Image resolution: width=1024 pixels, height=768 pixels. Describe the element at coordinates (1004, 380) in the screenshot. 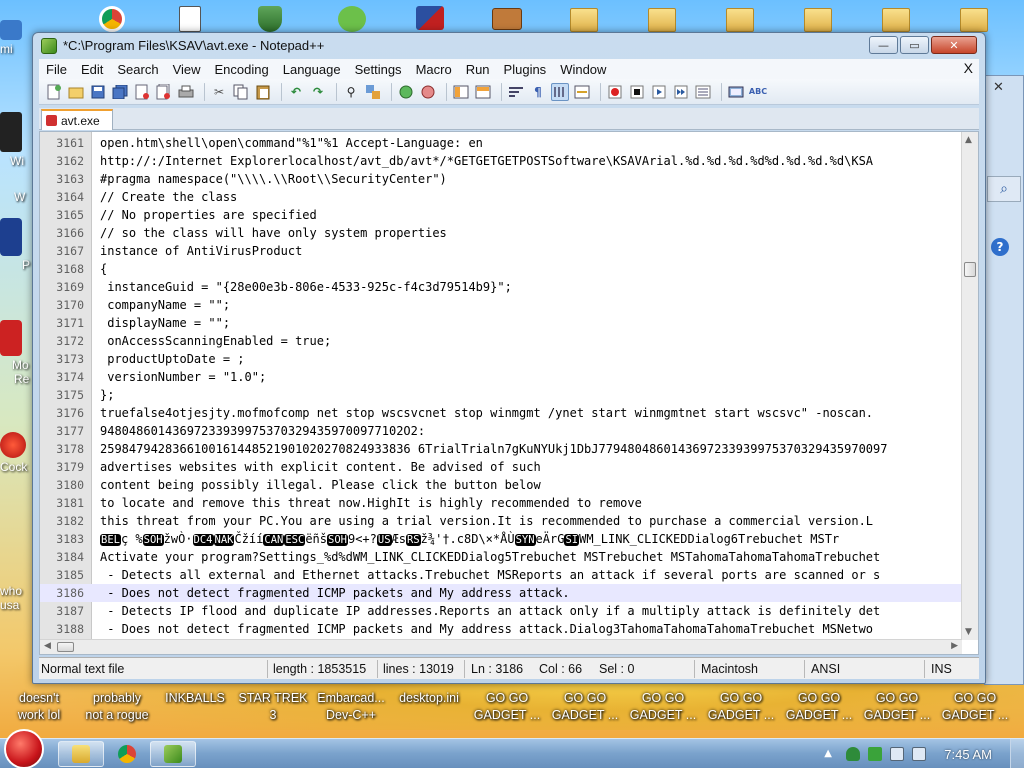

I see `background-window: ✕ ⌕ ?` at that location.